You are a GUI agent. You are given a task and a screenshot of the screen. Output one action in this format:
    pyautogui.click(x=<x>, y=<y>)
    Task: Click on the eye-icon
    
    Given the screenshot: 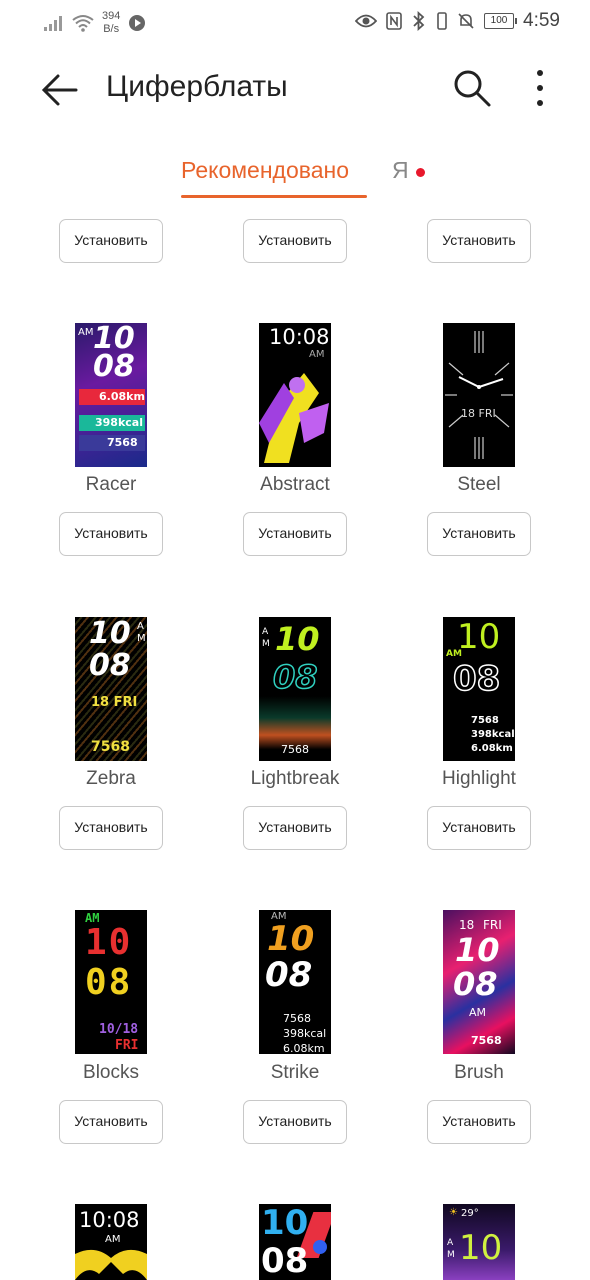 What is the action you would take?
    pyautogui.click(x=366, y=21)
    